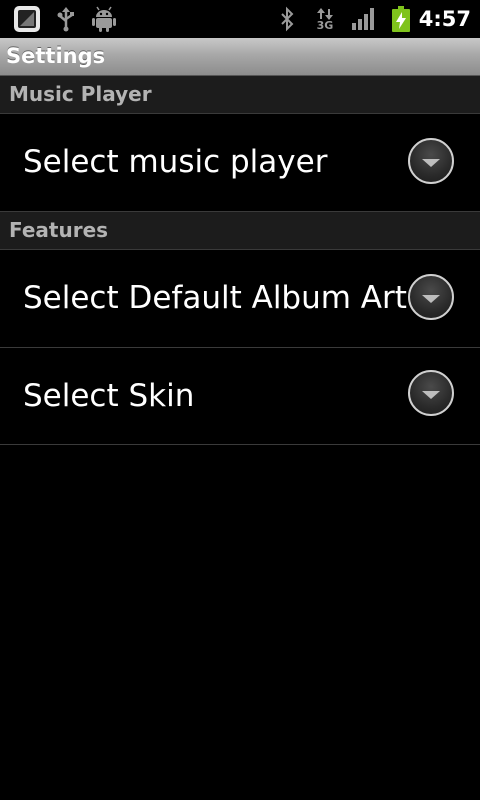 The width and height of the screenshot is (480, 800). I want to click on battery-charging-icon, so click(401, 19).